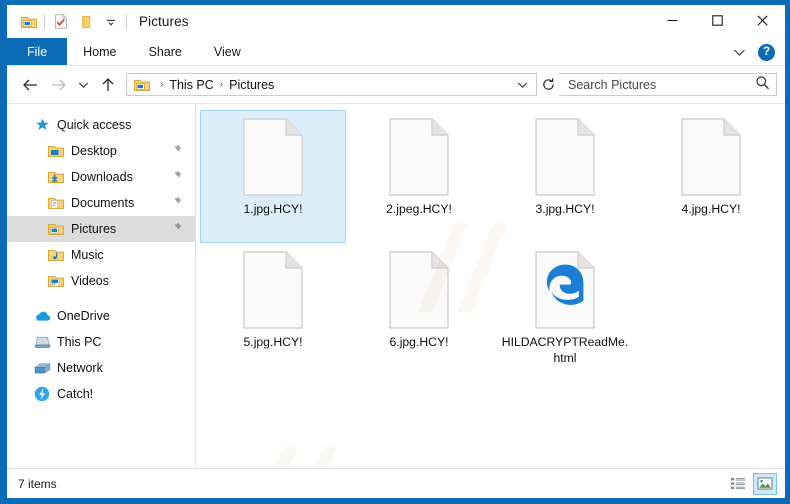 The image size is (790, 504). What do you see at coordinates (30, 85) in the screenshot?
I see `back-arrow-icon` at bounding box center [30, 85].